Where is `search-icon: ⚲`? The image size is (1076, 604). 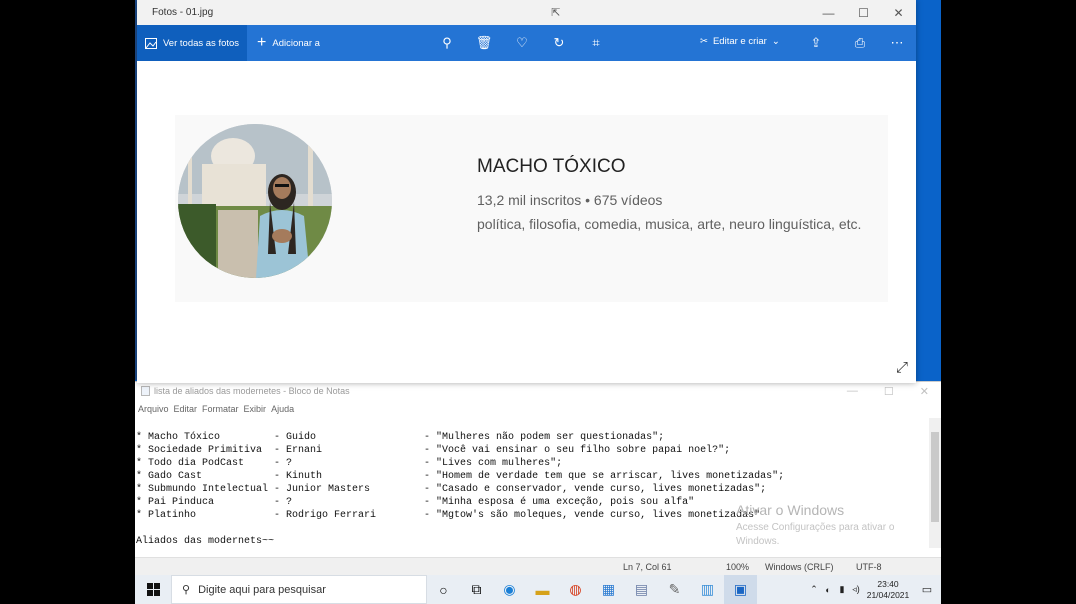
search-icon: ⚲ is located at coordinates (186, 590).